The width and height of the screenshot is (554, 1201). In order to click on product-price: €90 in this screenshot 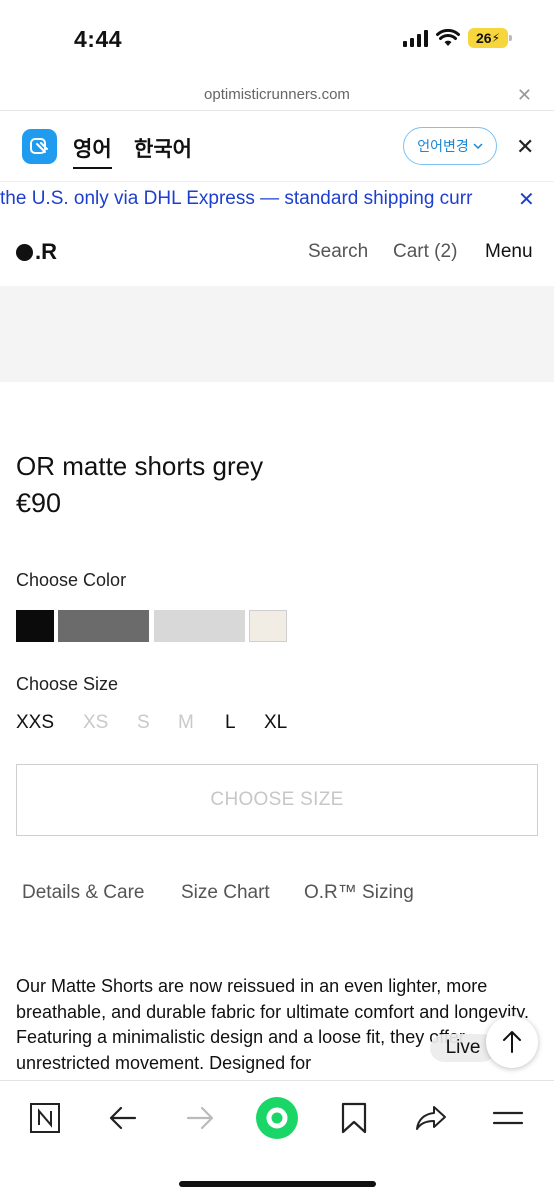, I will do `click(39, 503)`.